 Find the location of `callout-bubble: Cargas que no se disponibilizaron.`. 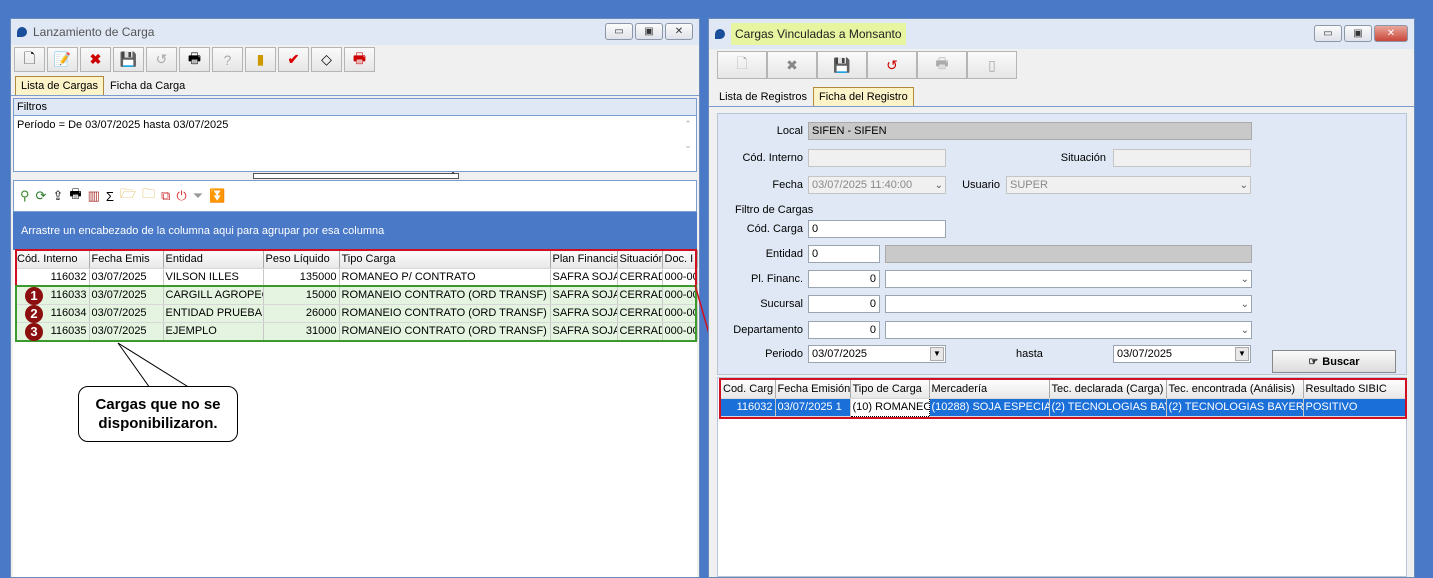

callout-bubble: Cargas que no se disponibilizaron. is located at coordinates (158, 414).